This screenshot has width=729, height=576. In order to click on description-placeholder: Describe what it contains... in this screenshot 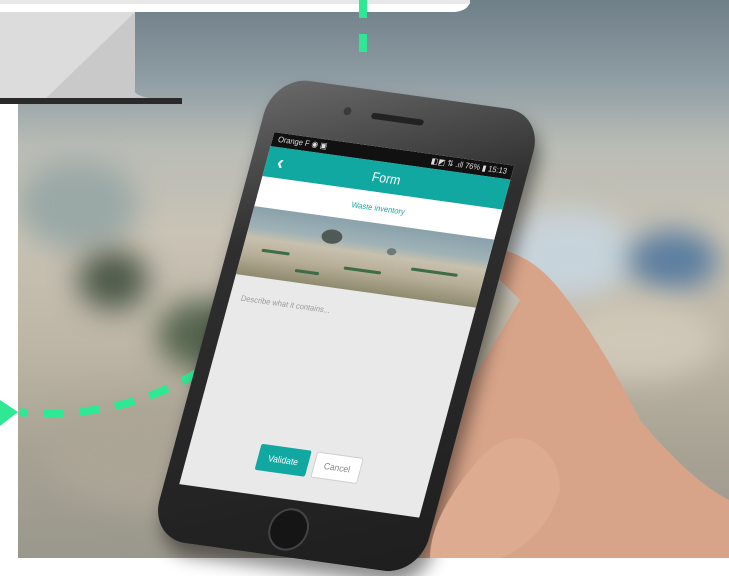, I will do `click(285, 304)`.